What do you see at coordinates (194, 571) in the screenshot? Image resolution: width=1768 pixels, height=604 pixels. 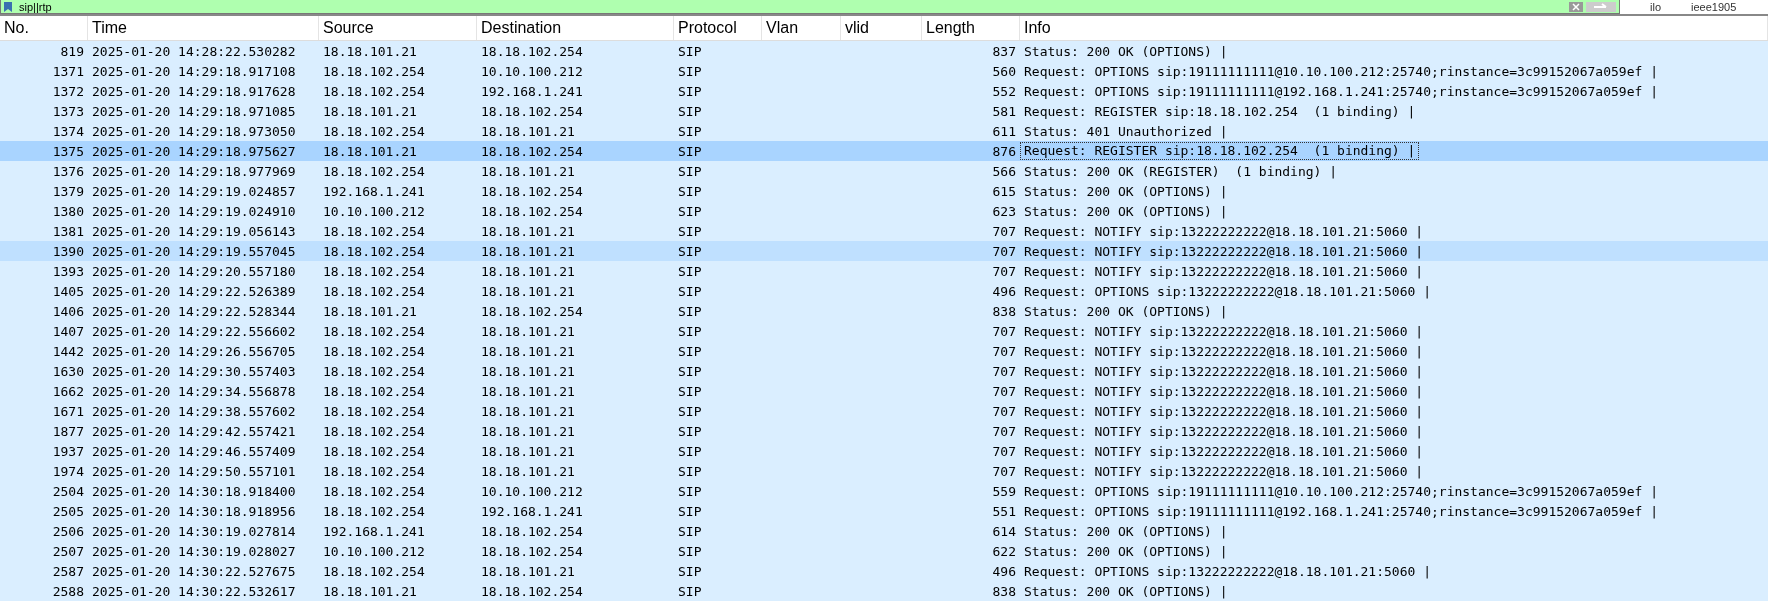 I see `table-cell-text: 2025-01-20 14:30:22.527675` at bounding box center [194, 571].